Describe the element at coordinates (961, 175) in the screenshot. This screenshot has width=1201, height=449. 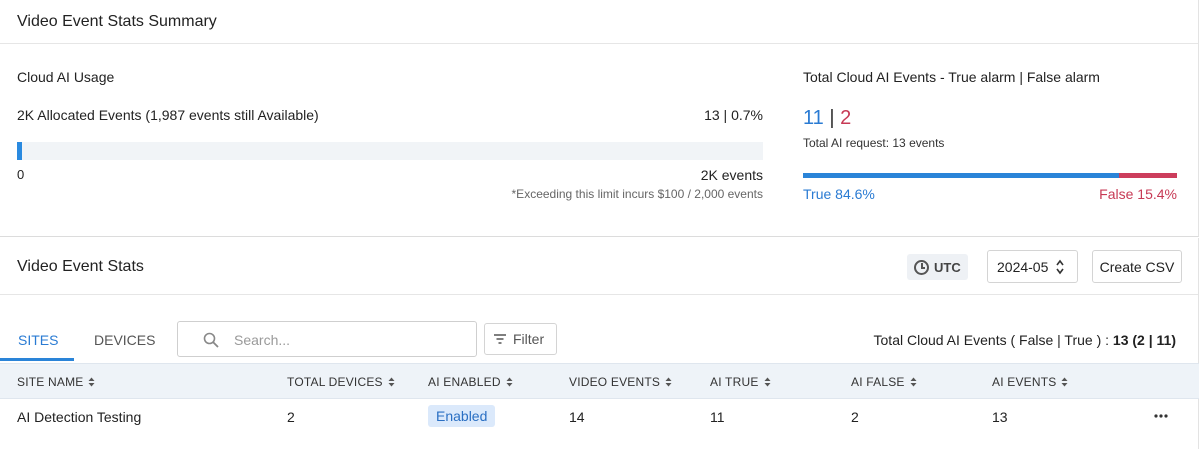
I see `split-true-segment` at that location.